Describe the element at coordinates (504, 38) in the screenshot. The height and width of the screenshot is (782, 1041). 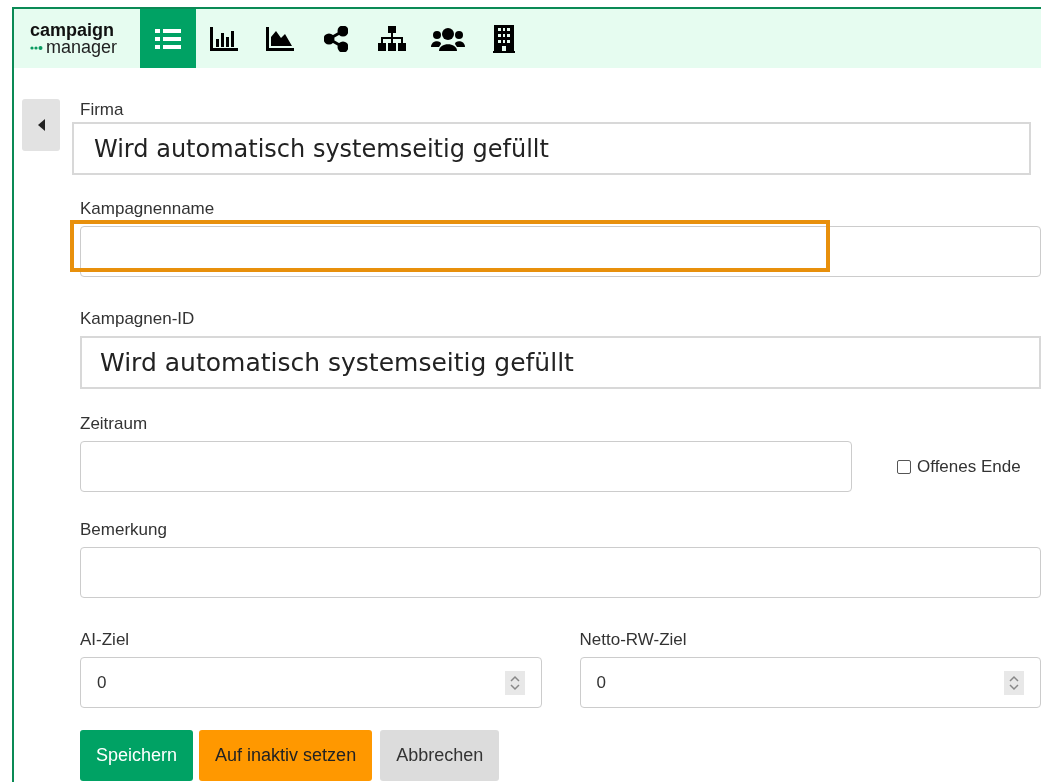
I see `building-icon` at that location.